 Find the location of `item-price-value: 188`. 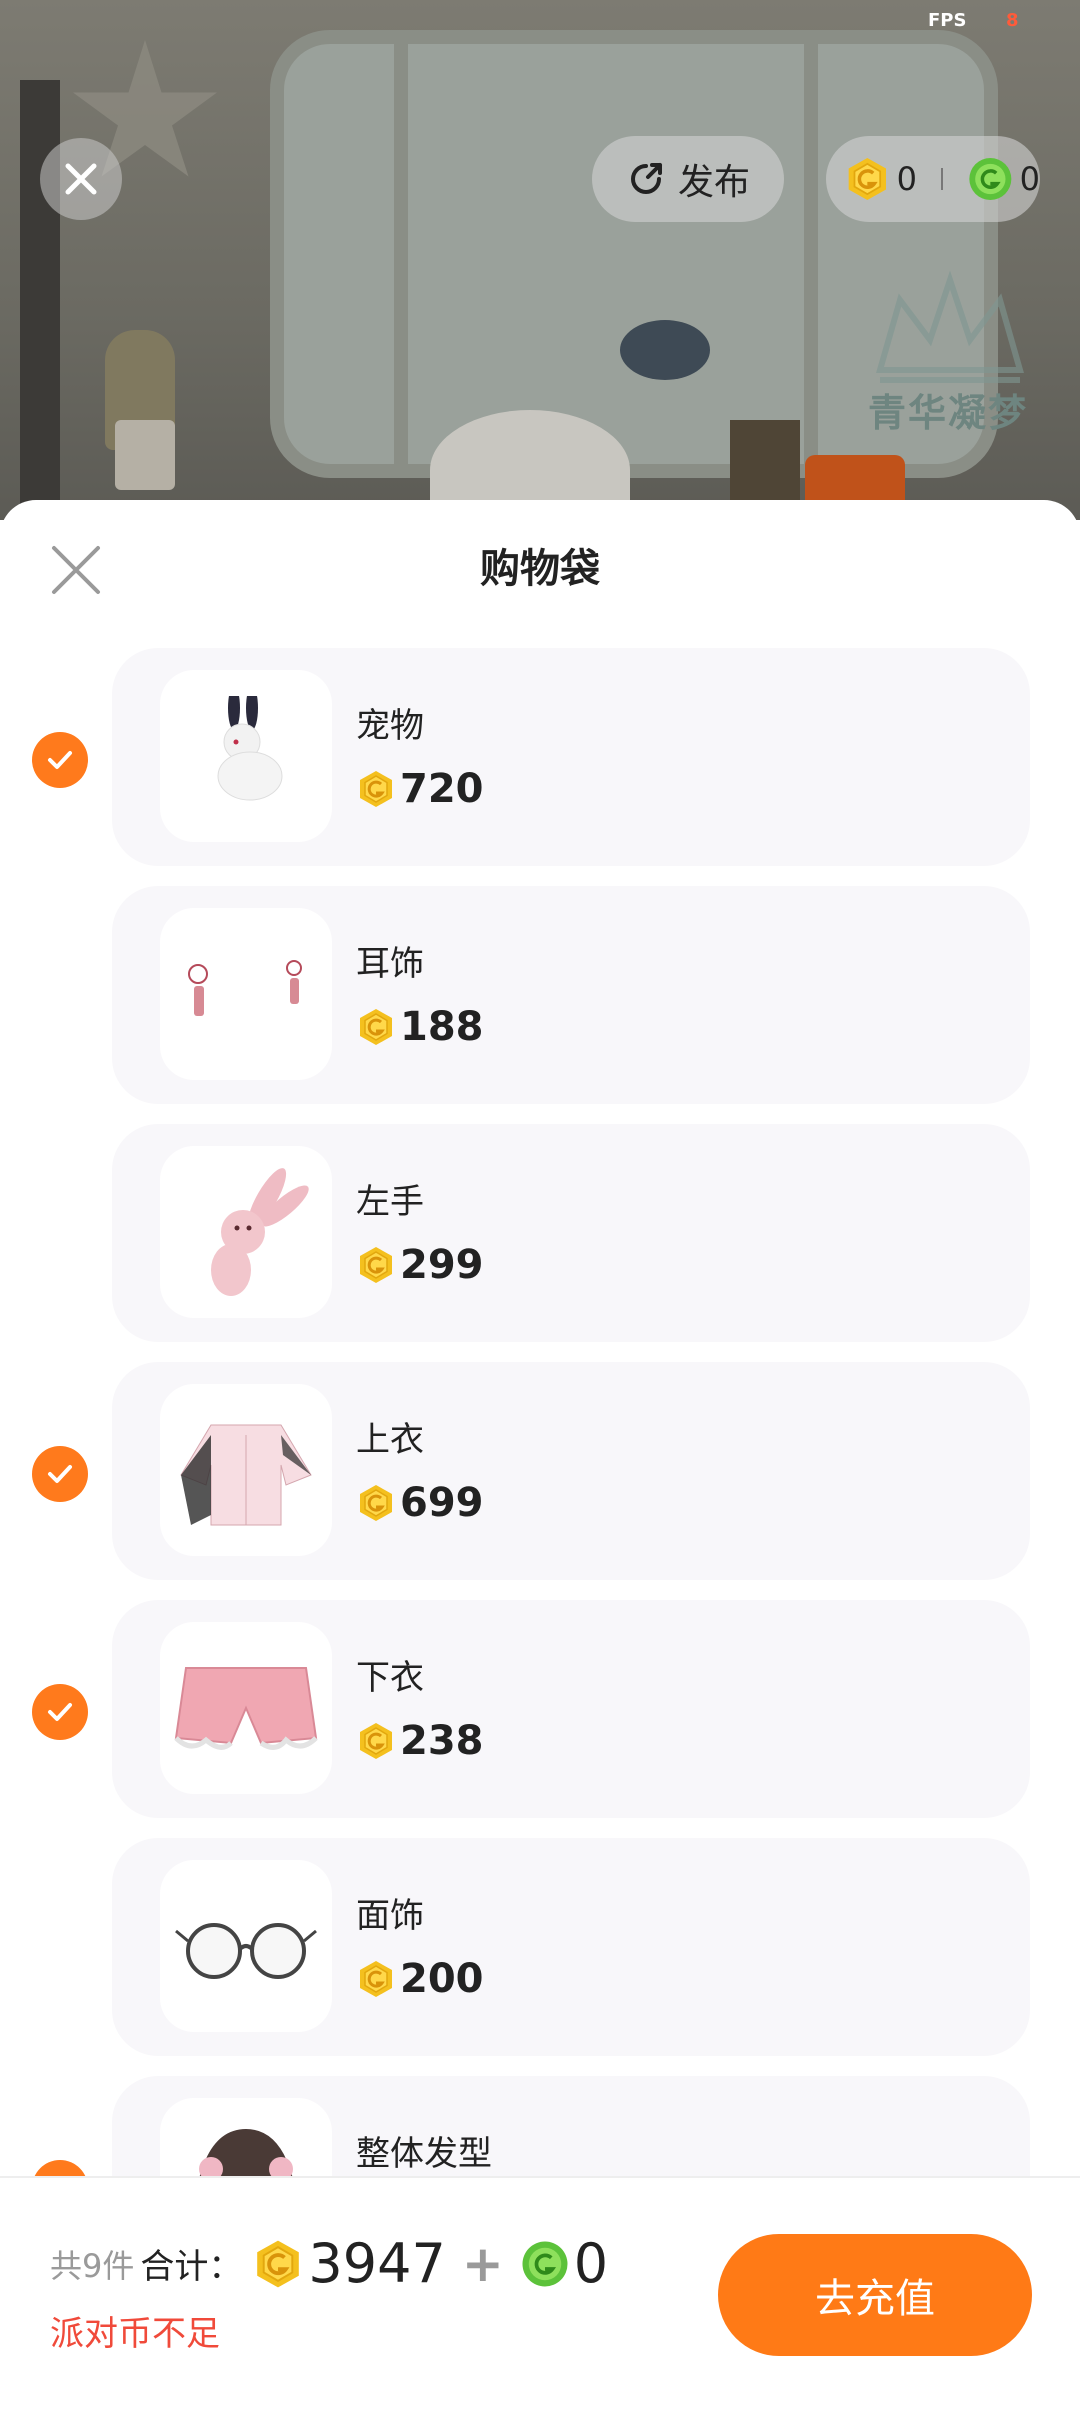

item-price-value: 188 is located at coordinates (442, 1027).